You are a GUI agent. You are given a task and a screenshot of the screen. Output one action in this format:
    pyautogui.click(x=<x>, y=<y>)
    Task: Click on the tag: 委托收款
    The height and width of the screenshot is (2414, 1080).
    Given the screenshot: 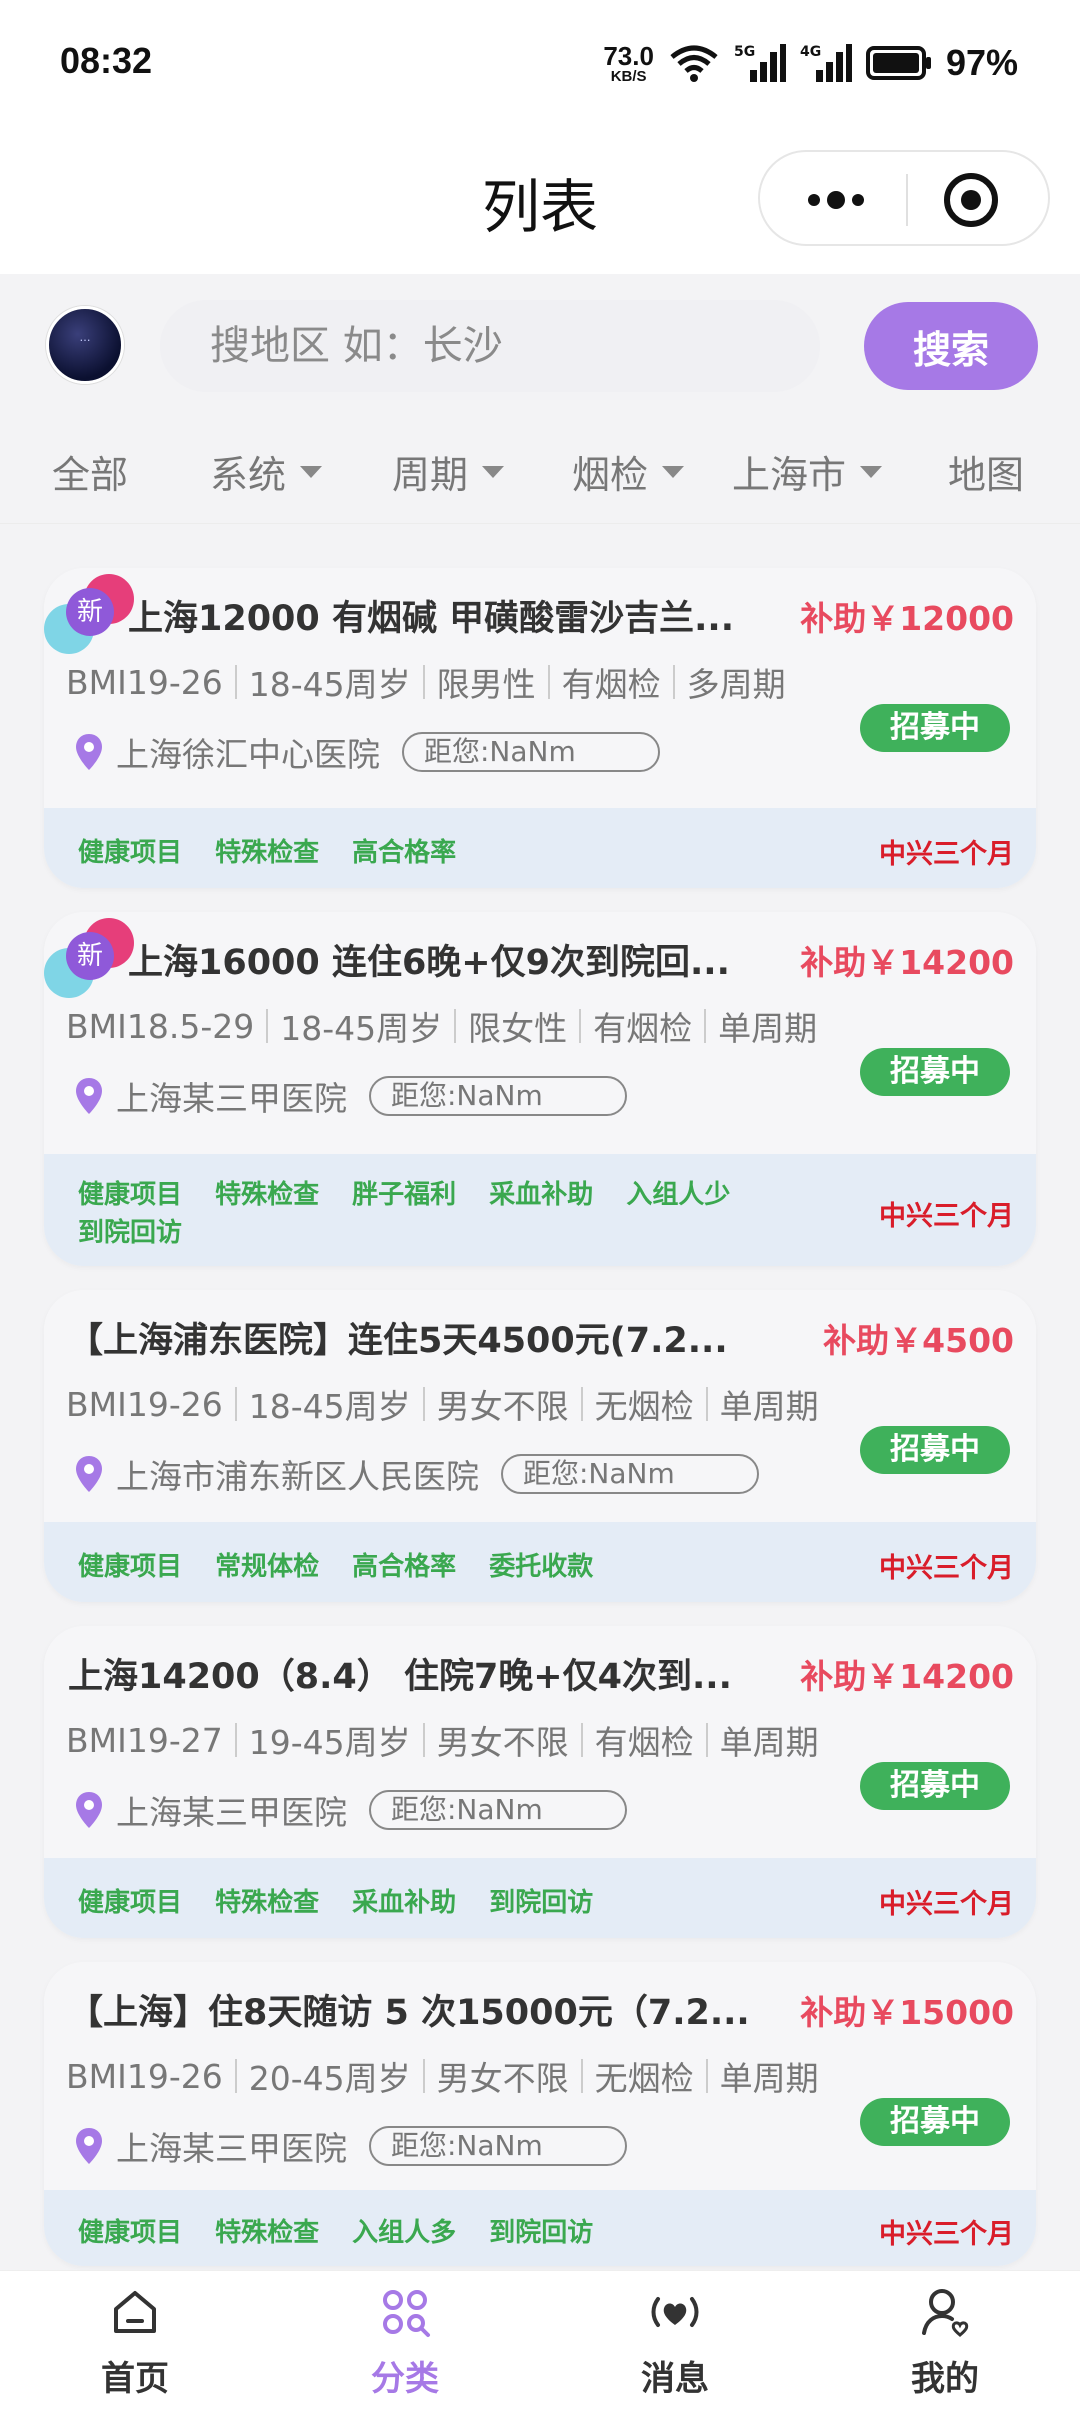 What is the action you would take?
    pyautogui.click(x=541, y=1567)
    